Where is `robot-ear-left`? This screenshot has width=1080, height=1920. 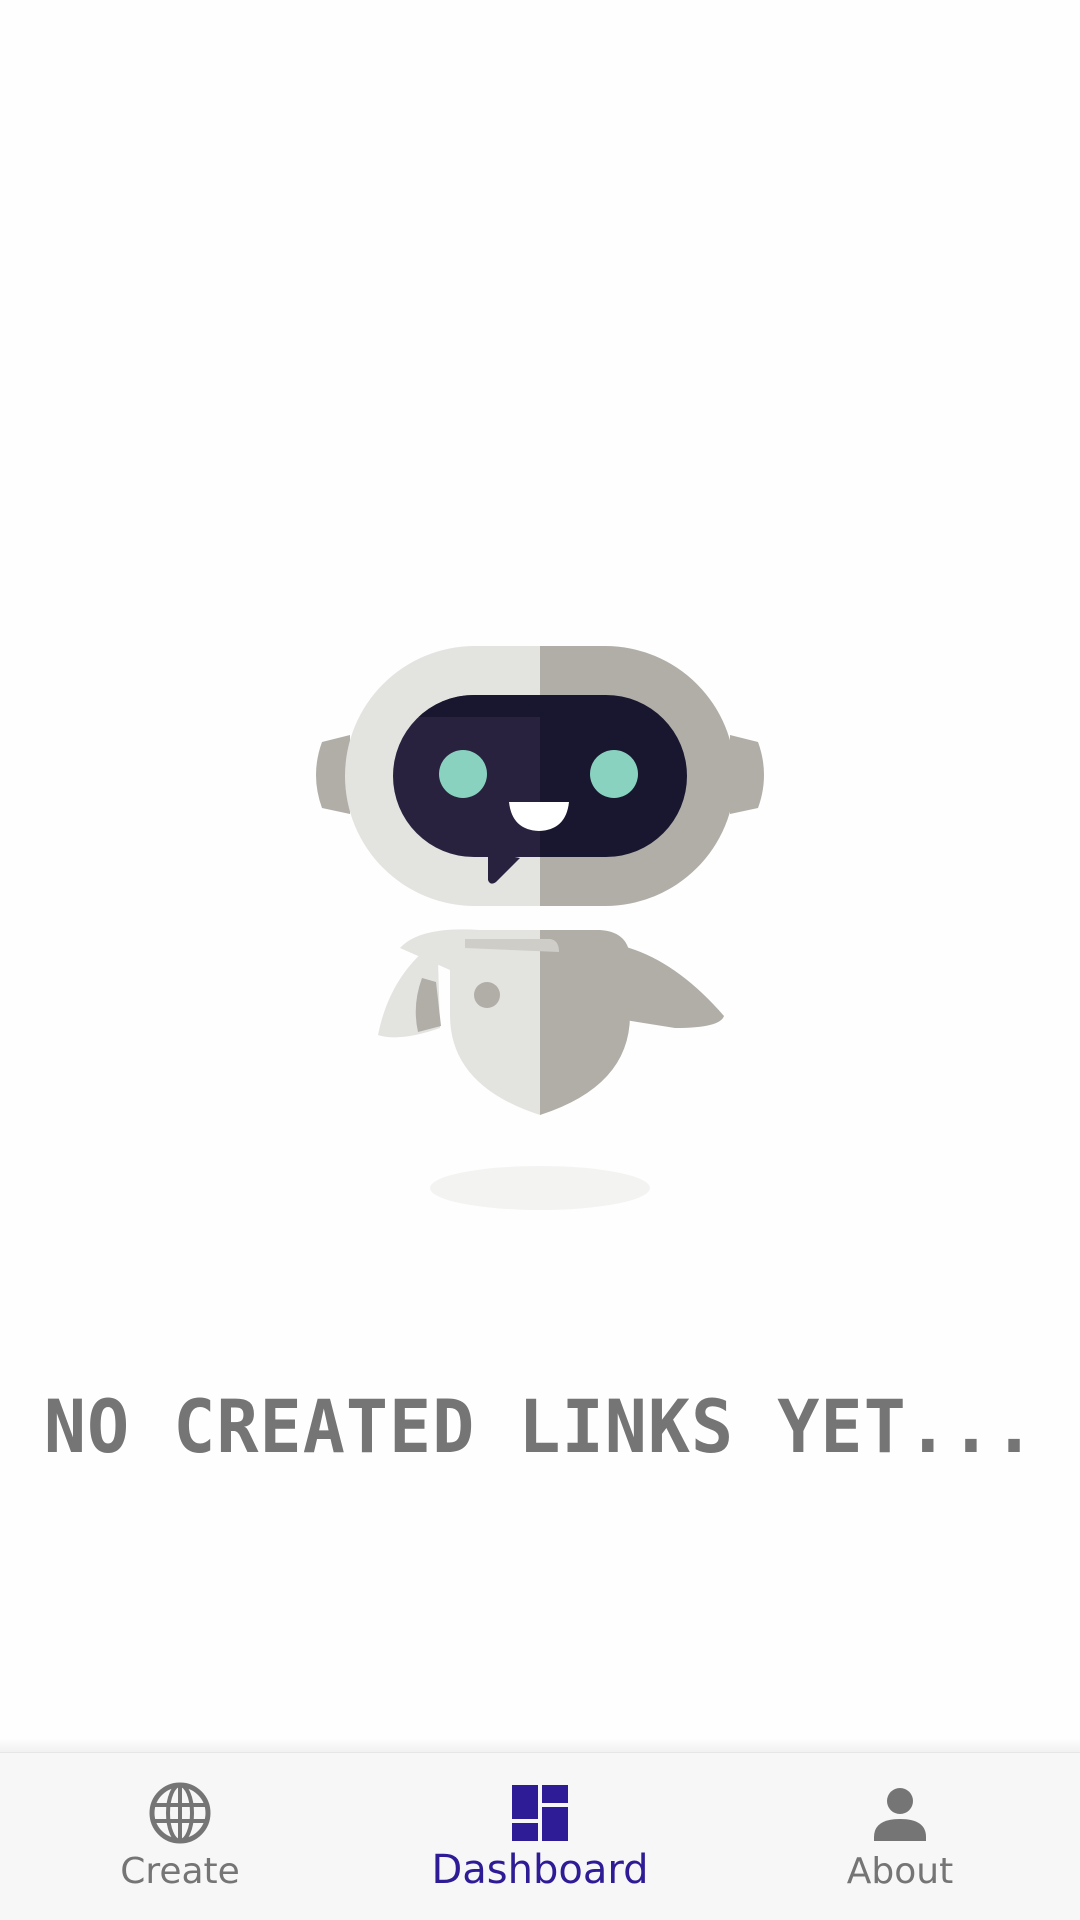
robot-ear-left is located at coordinates (333, 774).